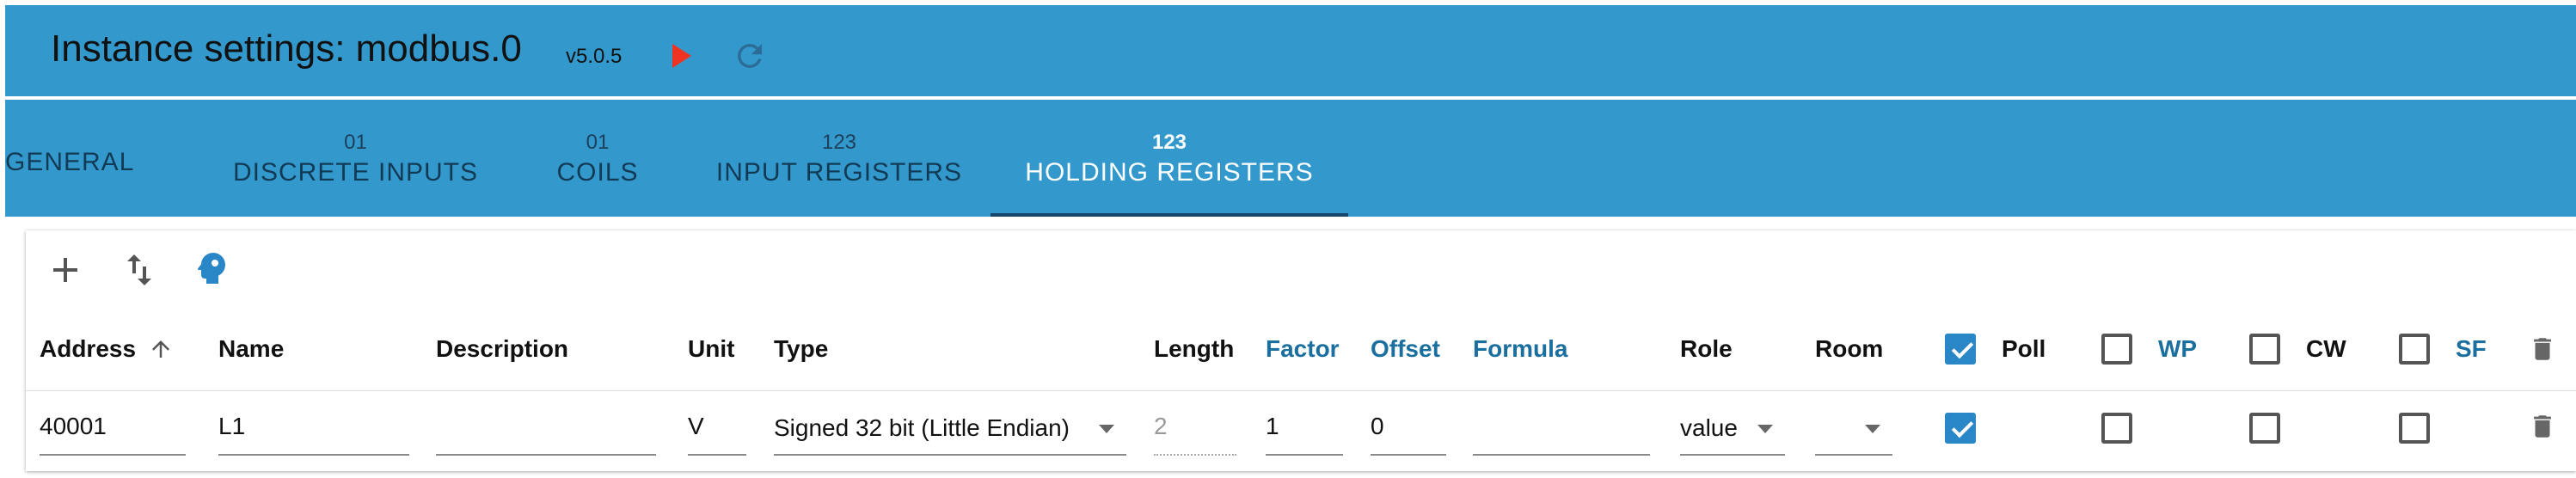  I want to click on add-icon, so click(65, 270).